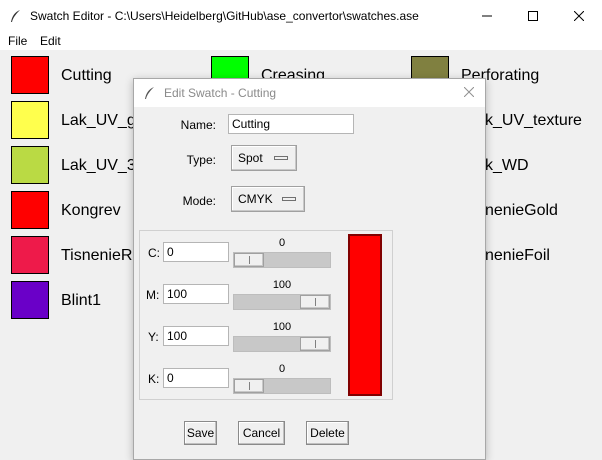  I want to click on mode-select: CMYK, so click(268, 199).